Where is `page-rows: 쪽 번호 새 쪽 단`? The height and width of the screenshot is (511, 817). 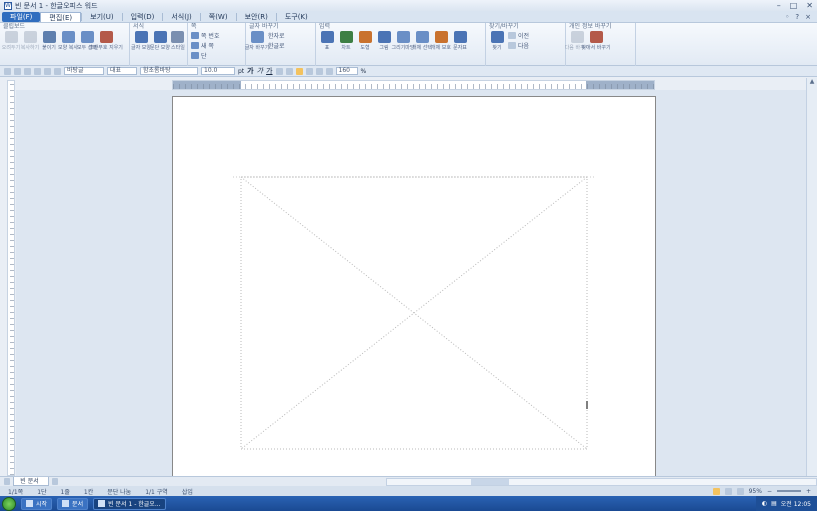
page-rows: 쪽 번호 새 쪽 단 is located at coordinates (216, 45).